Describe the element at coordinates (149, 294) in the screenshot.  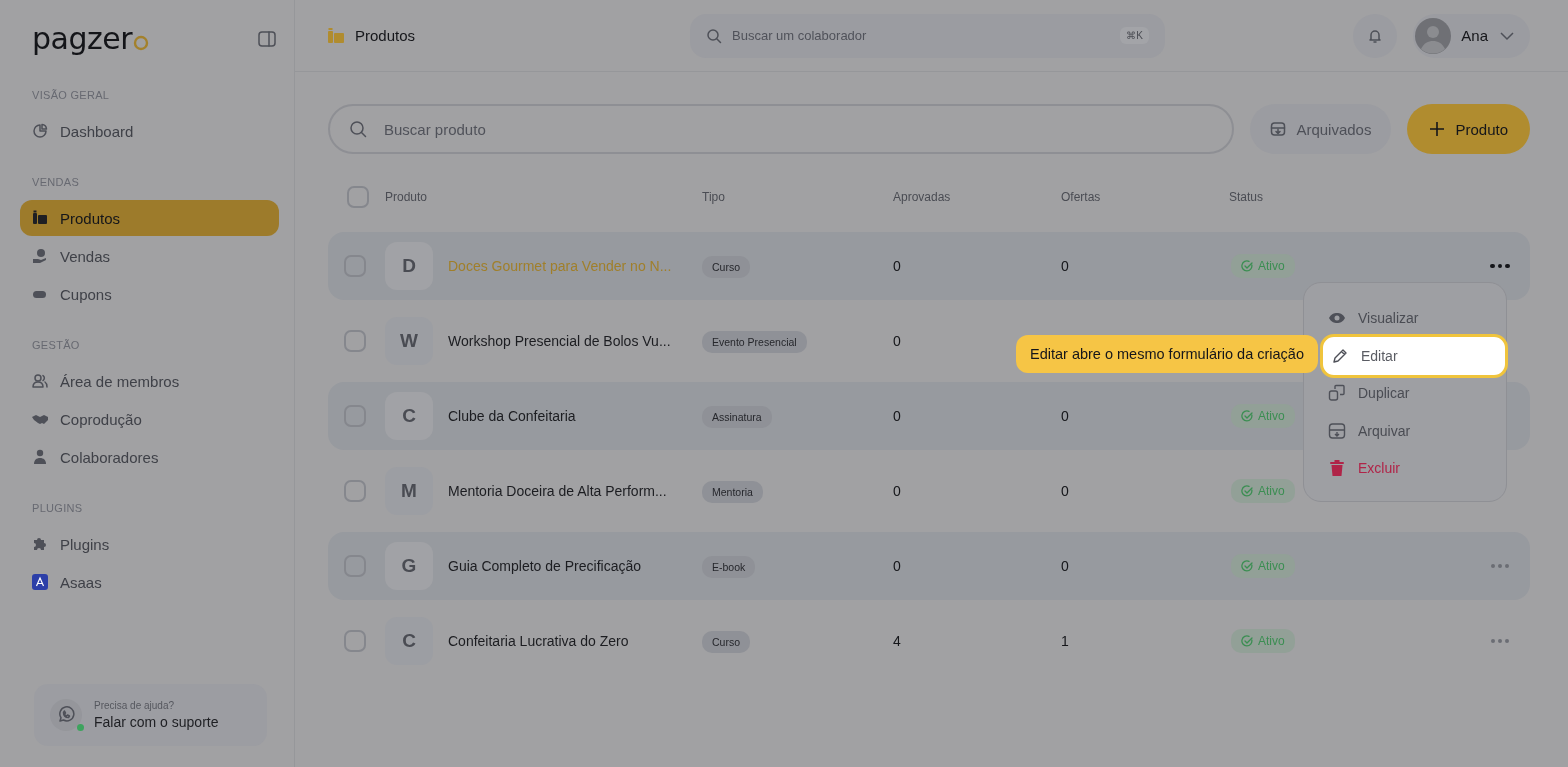
I see `sidebar-item: Cupons` at that location.